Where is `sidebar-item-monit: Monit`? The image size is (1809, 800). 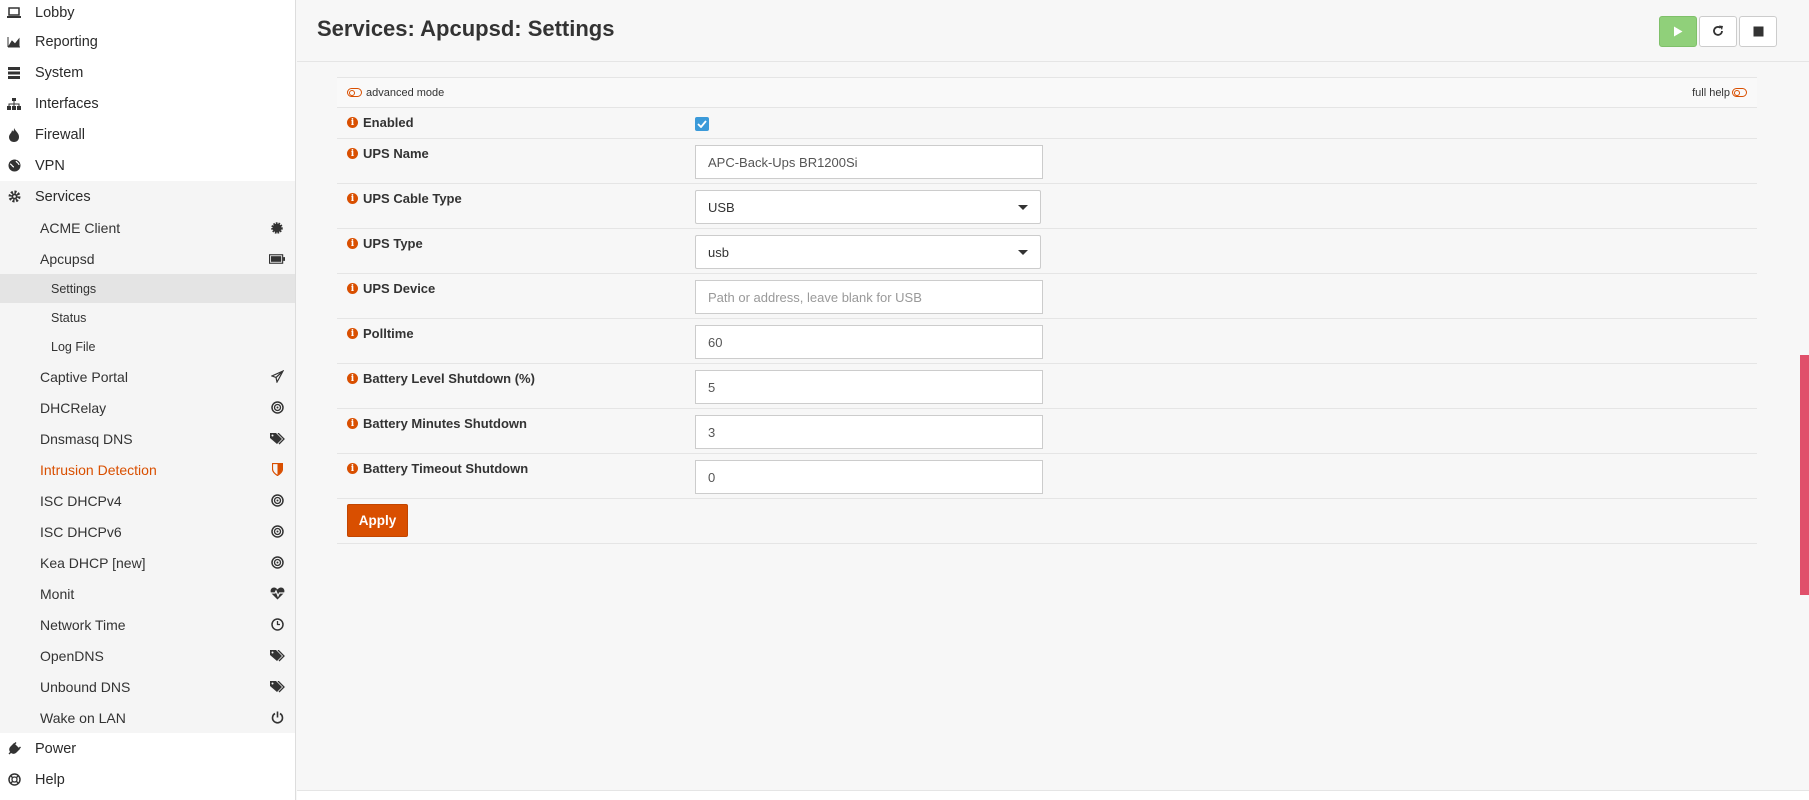
sidebar-item-monit: Monit is located at coordinates (147, 593).